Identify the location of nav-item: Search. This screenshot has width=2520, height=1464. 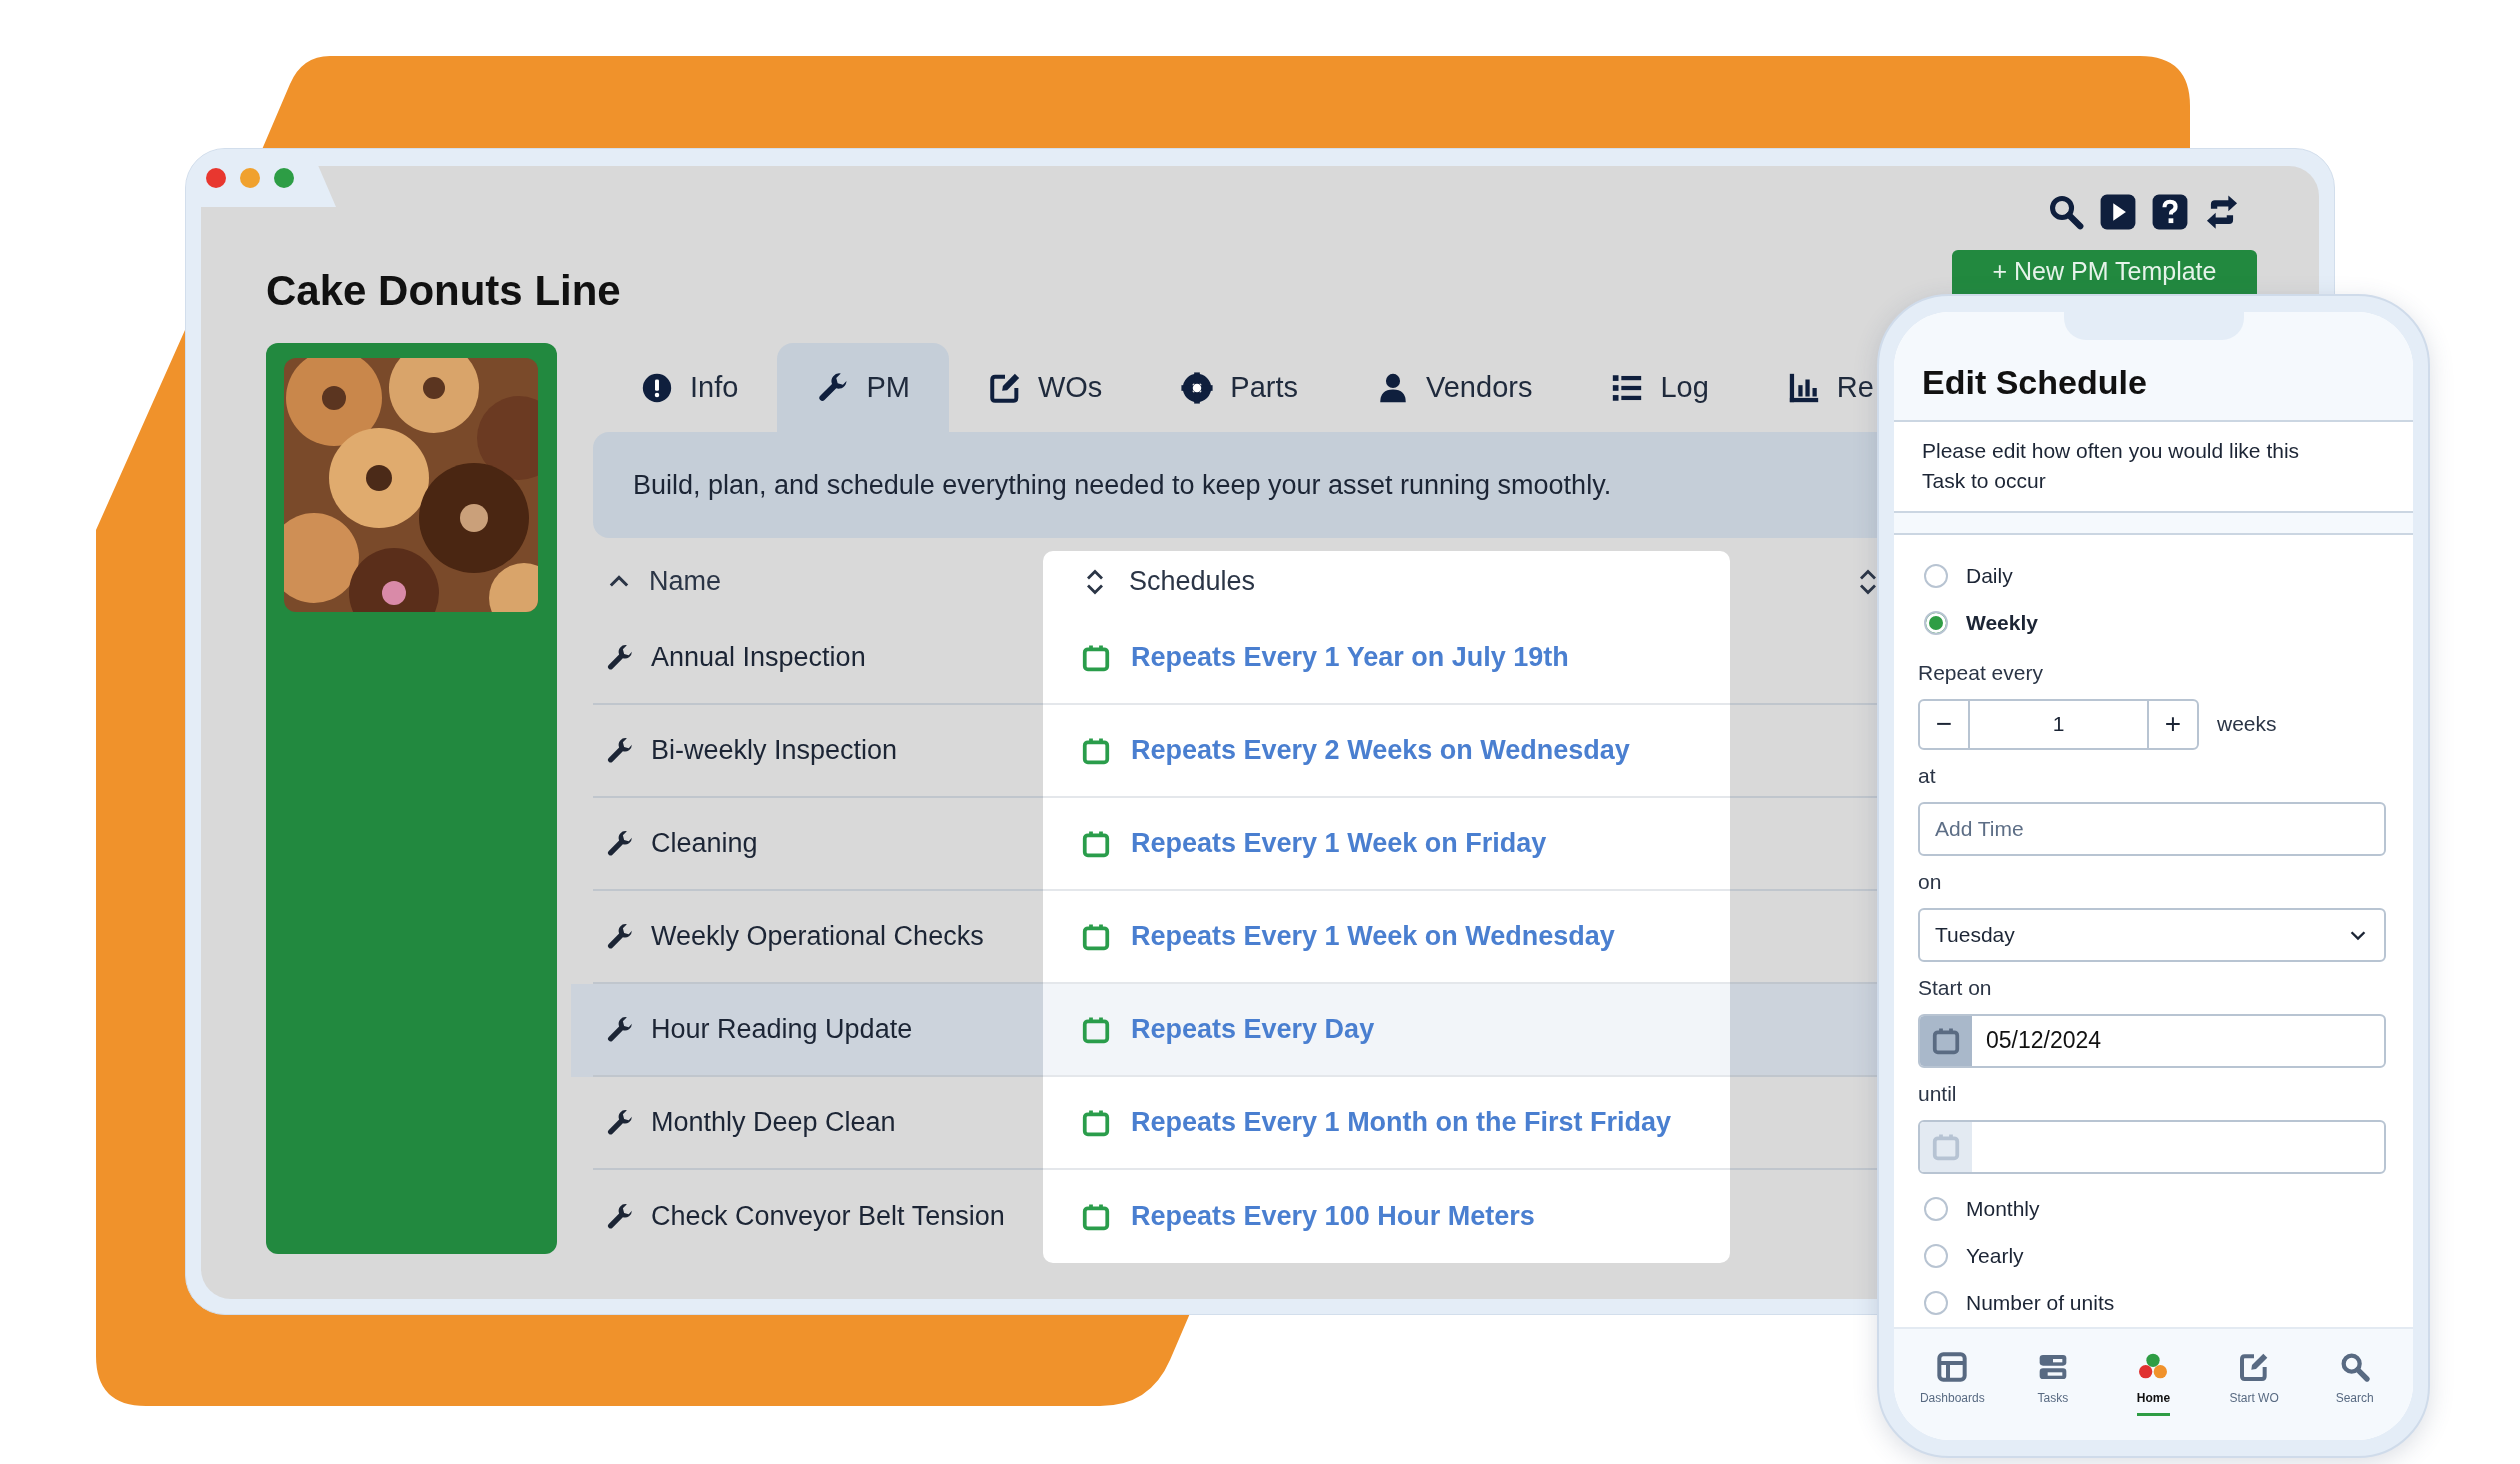
(2354, 1384).